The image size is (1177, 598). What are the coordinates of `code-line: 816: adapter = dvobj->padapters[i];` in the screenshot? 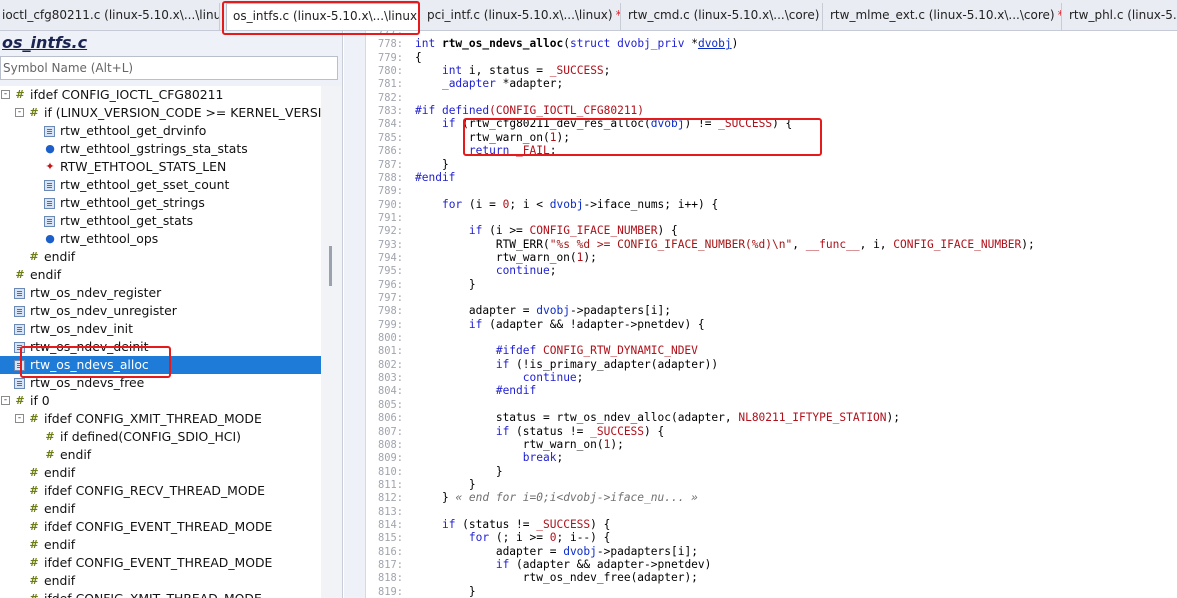 It's located at (771, 551).